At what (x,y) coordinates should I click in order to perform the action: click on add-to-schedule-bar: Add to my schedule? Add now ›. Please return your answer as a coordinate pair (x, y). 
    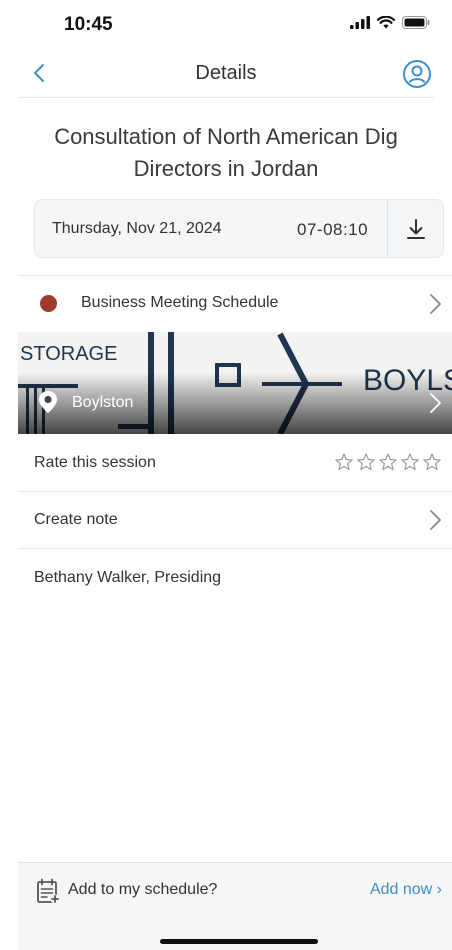
    Looking at the image, I should click on (235, 906).